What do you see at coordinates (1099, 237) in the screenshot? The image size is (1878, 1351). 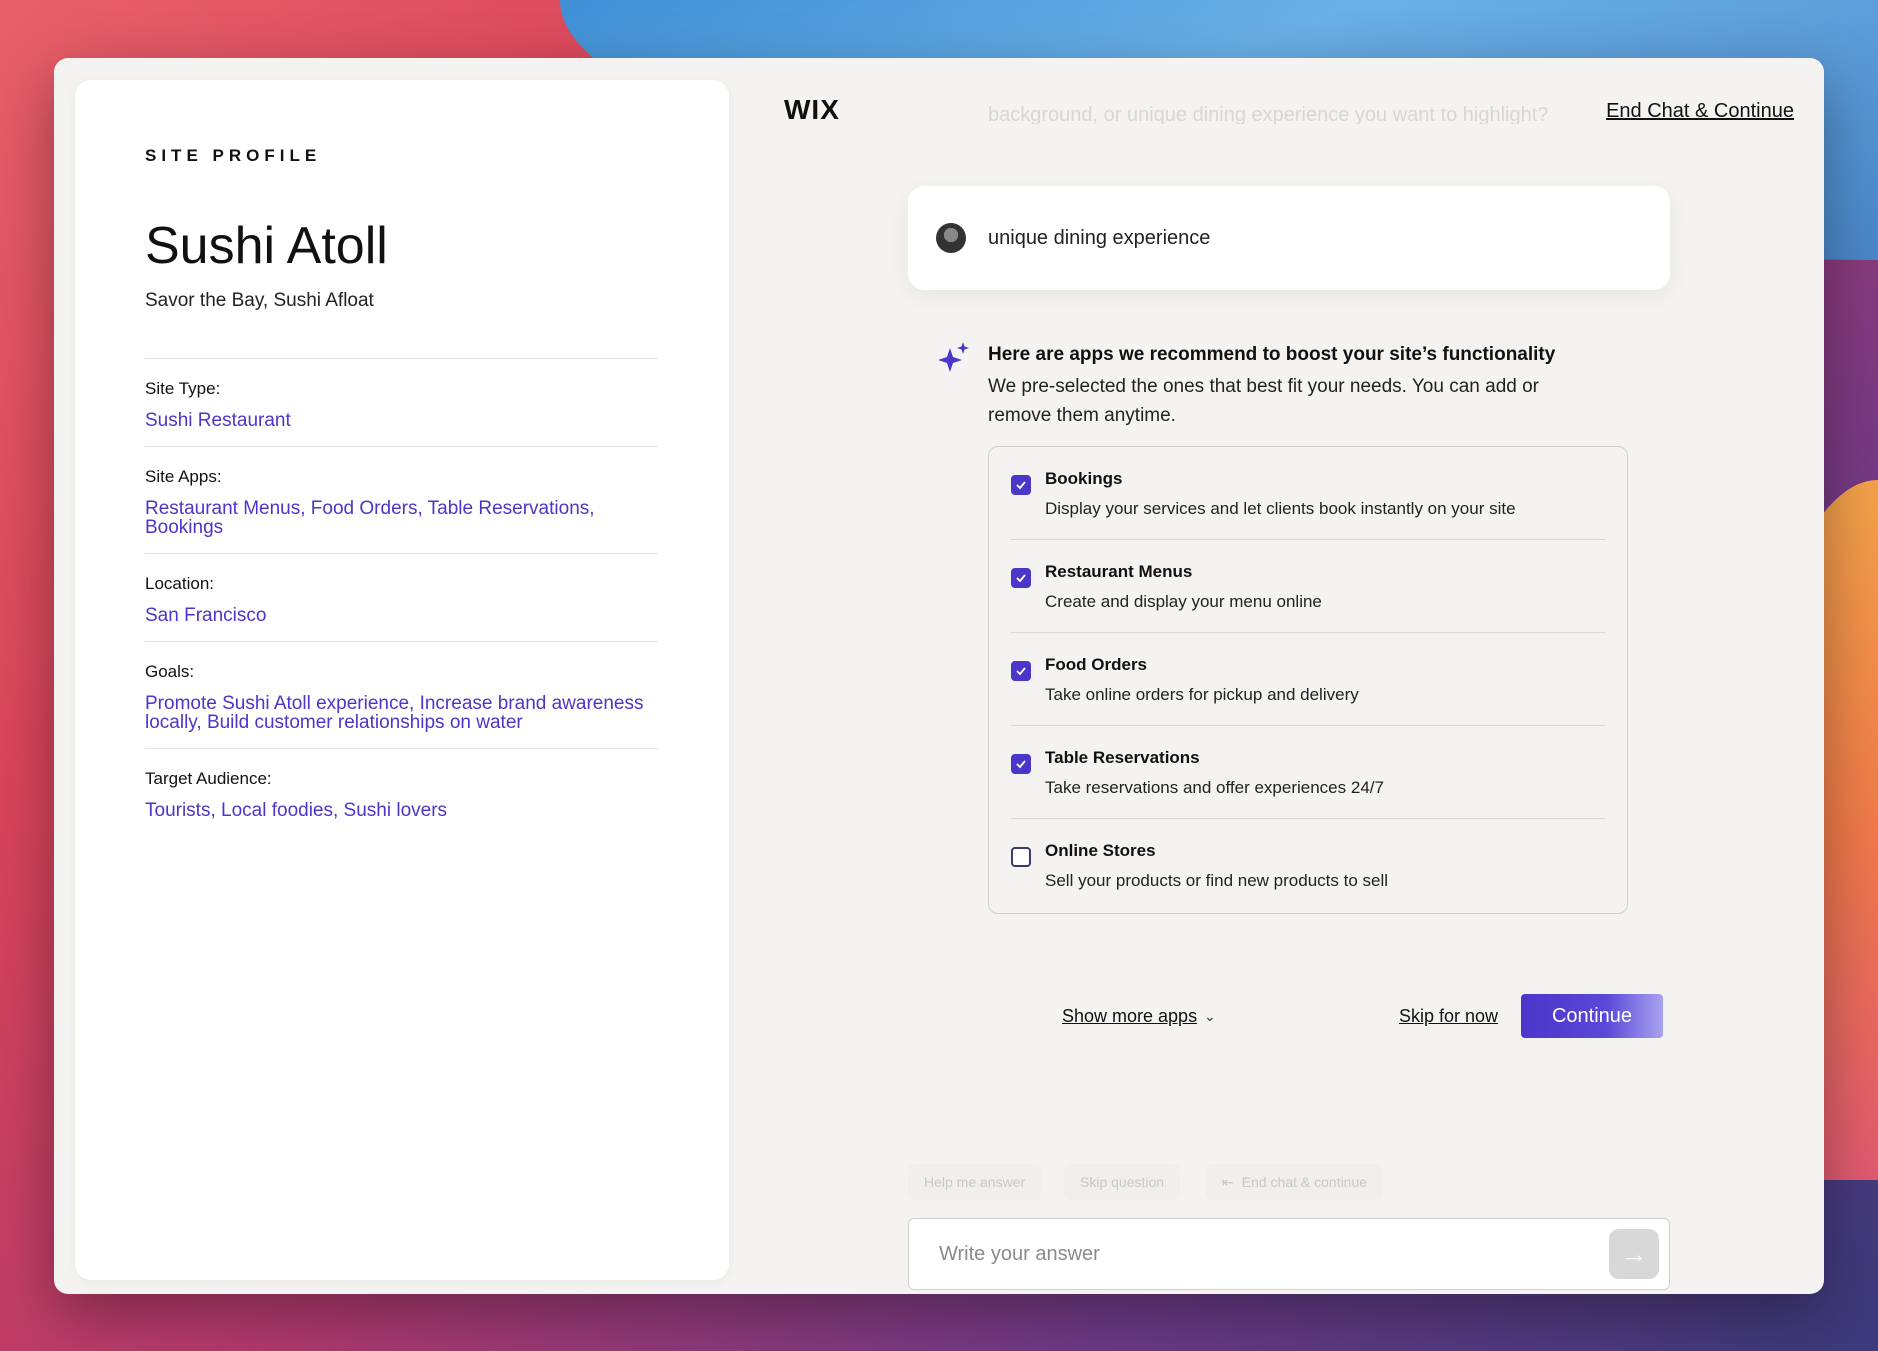 I see `user-message-text: unique dining experience` at bounding box center [1099, 237].